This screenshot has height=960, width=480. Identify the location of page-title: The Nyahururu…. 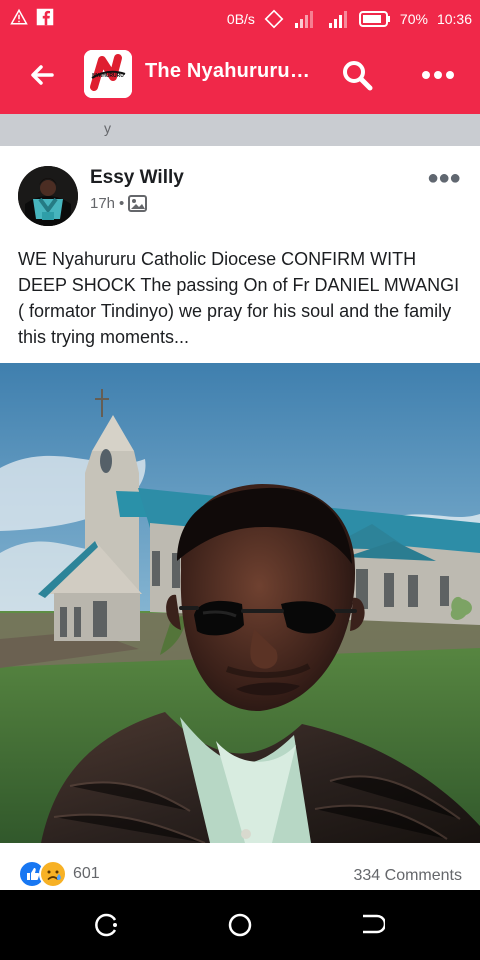
(228, 71).